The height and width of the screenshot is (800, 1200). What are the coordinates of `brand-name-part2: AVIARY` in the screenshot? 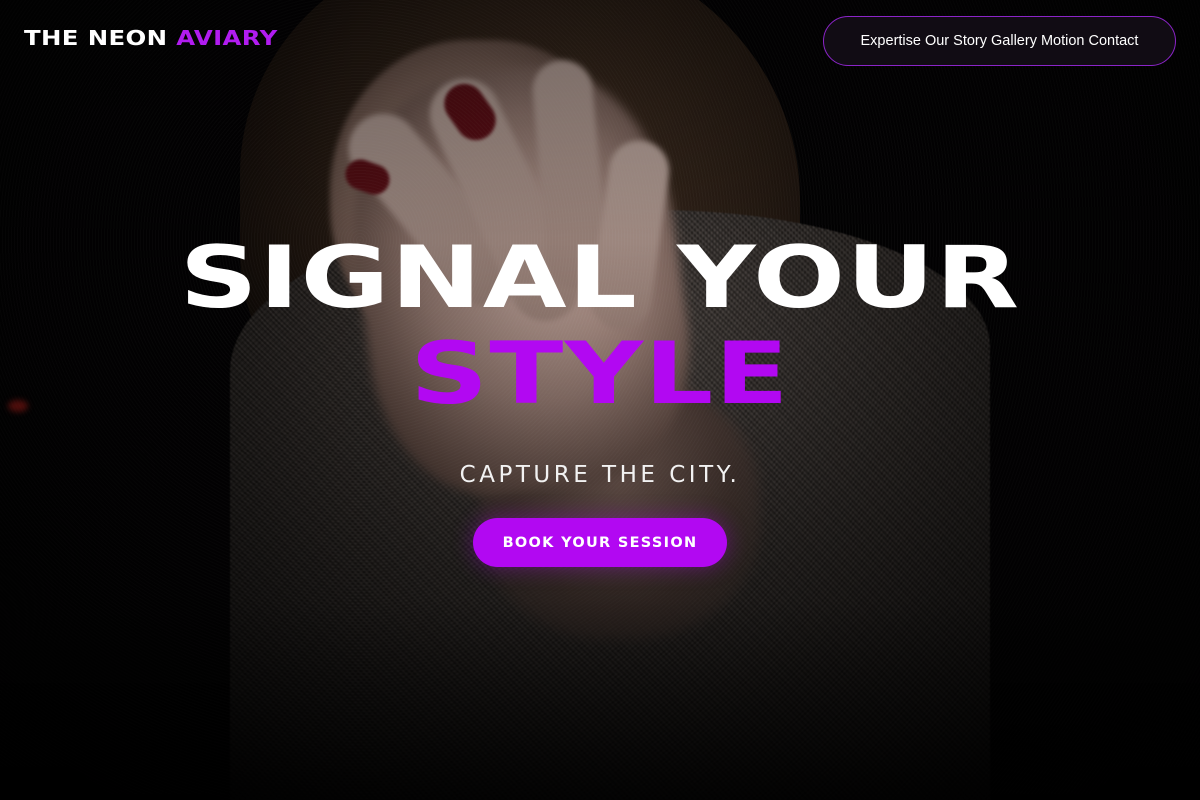 It's located at (227, 38).